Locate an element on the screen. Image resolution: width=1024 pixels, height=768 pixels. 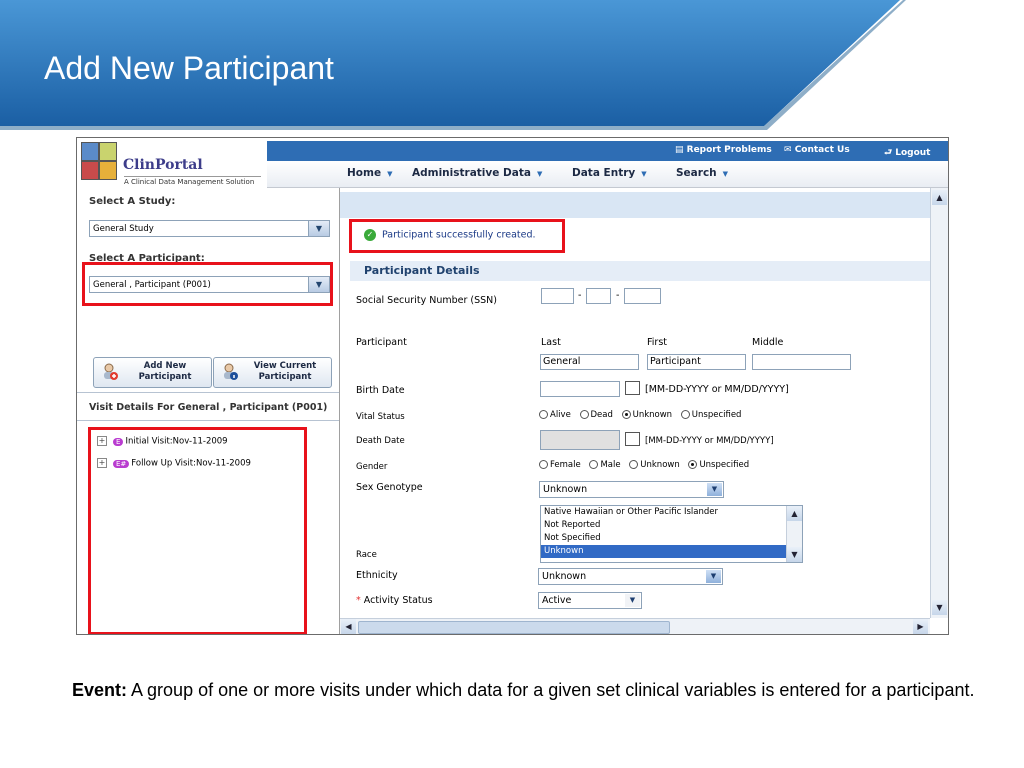
contact-us-link: ✉ Contact Us is located at coordinates (817, 150).